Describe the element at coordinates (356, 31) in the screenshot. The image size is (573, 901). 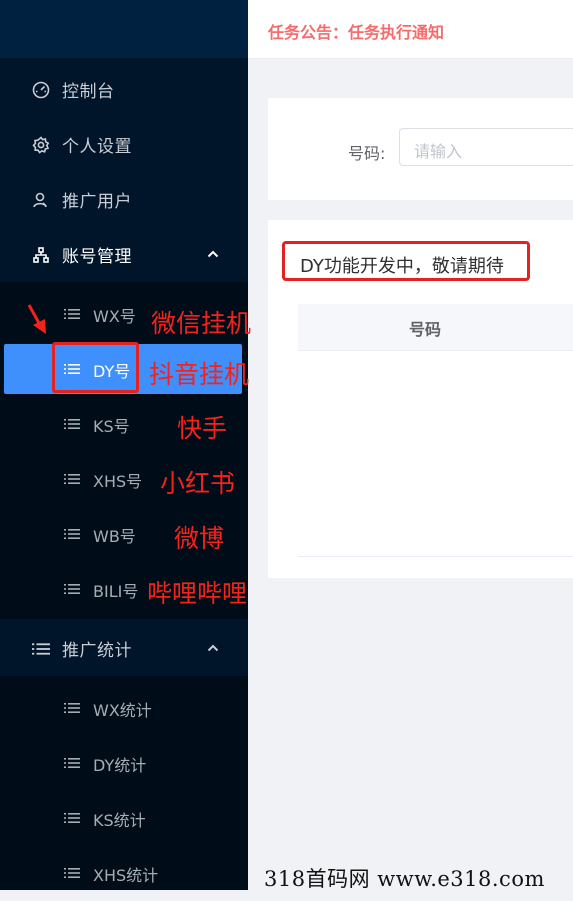
I see `task-notice: 任务公告：任务执行通知` at that location.